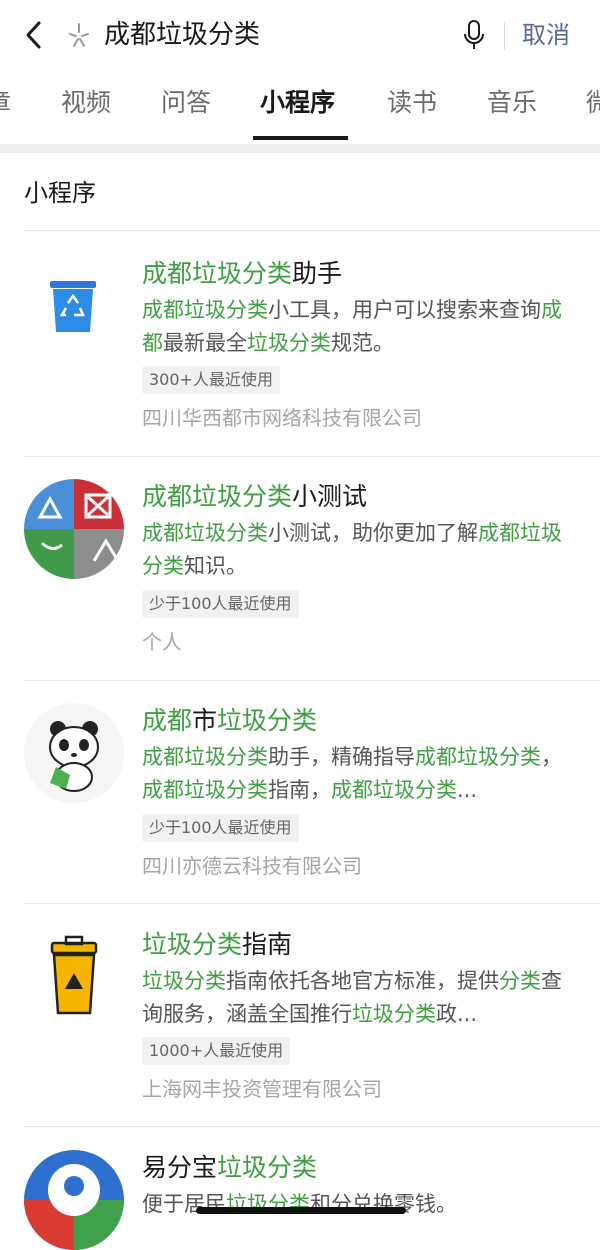 The height and width of the screenshot is (1250, 600). I want to click on tab-video: 视频, so click(86, 103).